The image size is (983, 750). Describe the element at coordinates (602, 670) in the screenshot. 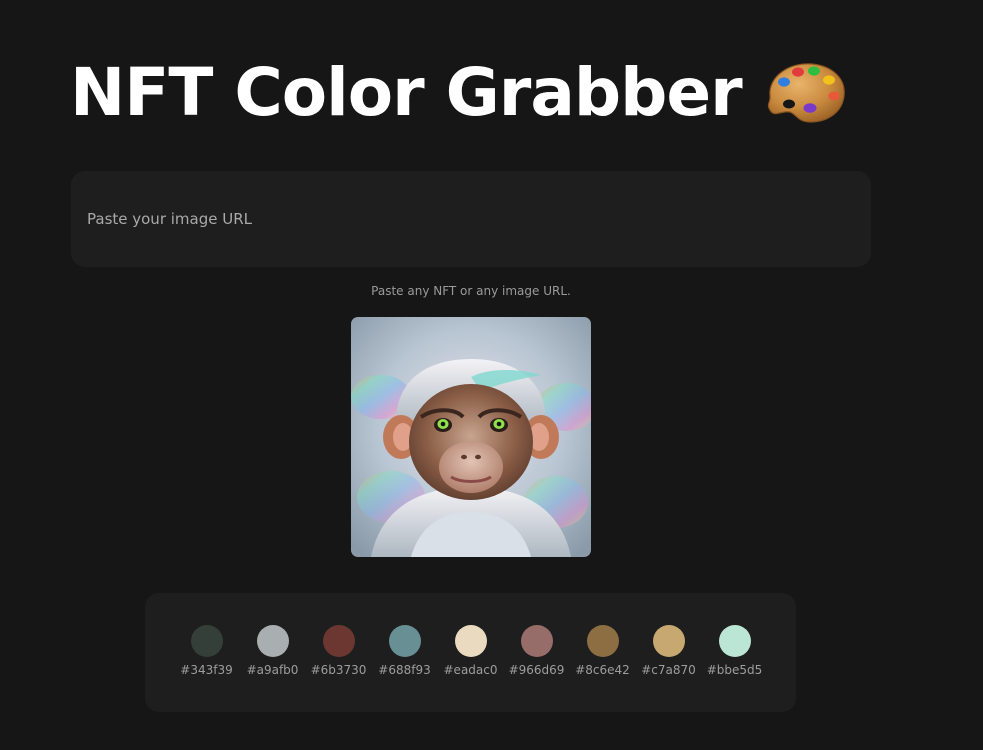

I see `swatch-hex-label: #8c6e42` at that location.